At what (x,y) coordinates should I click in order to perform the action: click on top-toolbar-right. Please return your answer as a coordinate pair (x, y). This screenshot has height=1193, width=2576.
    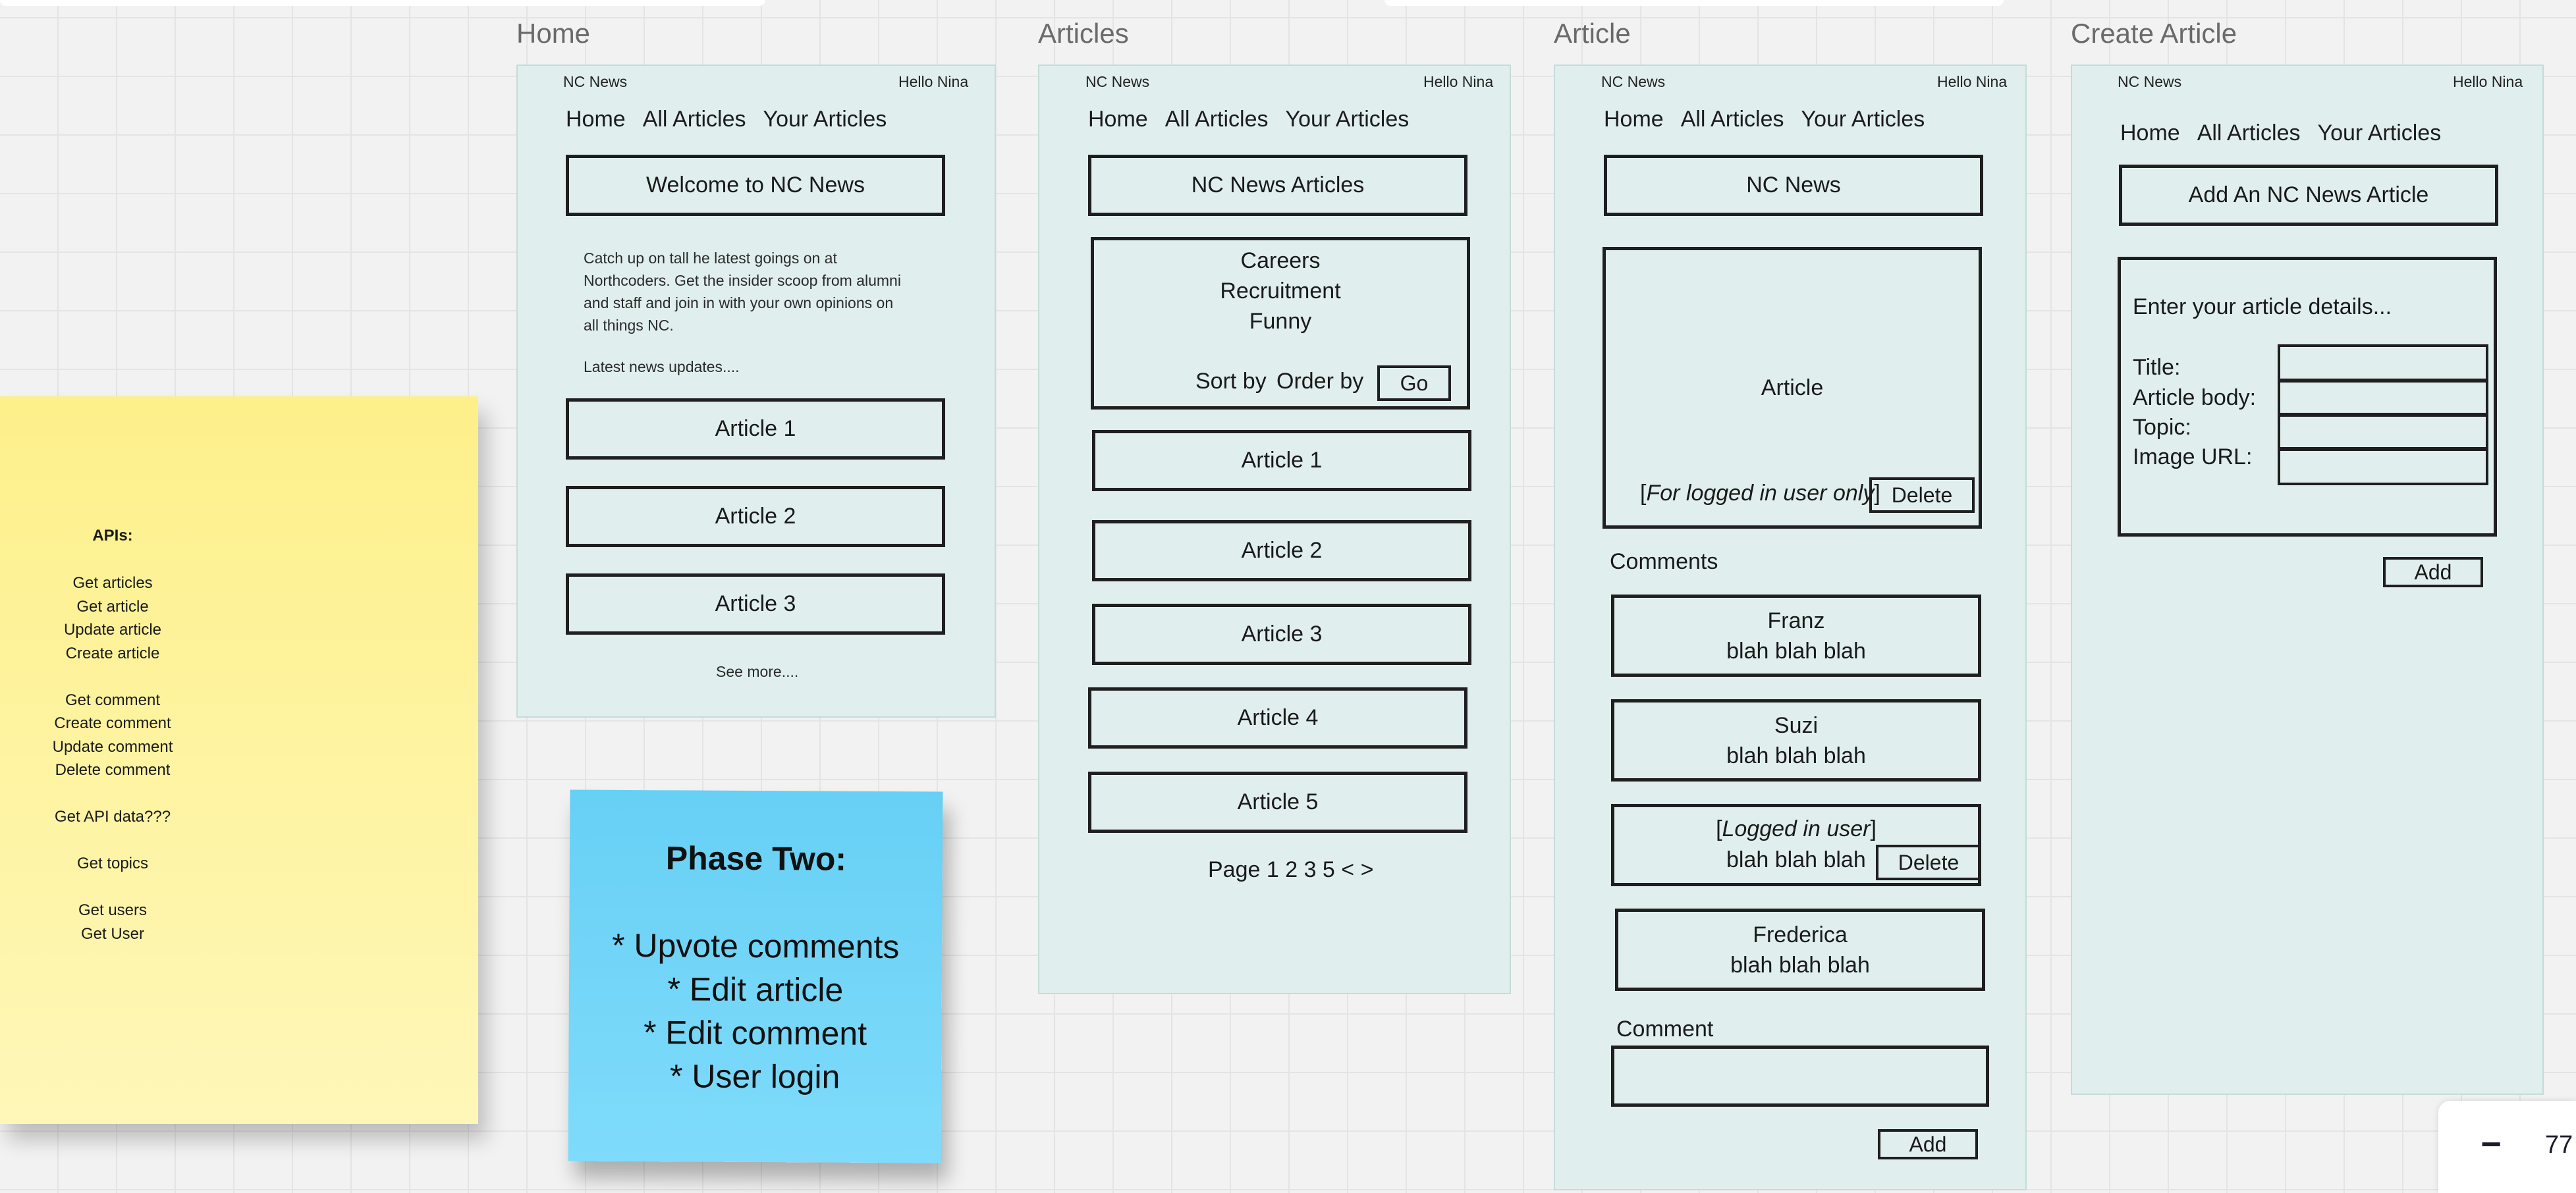
    Looking at the image, I should click on (1694, 3).